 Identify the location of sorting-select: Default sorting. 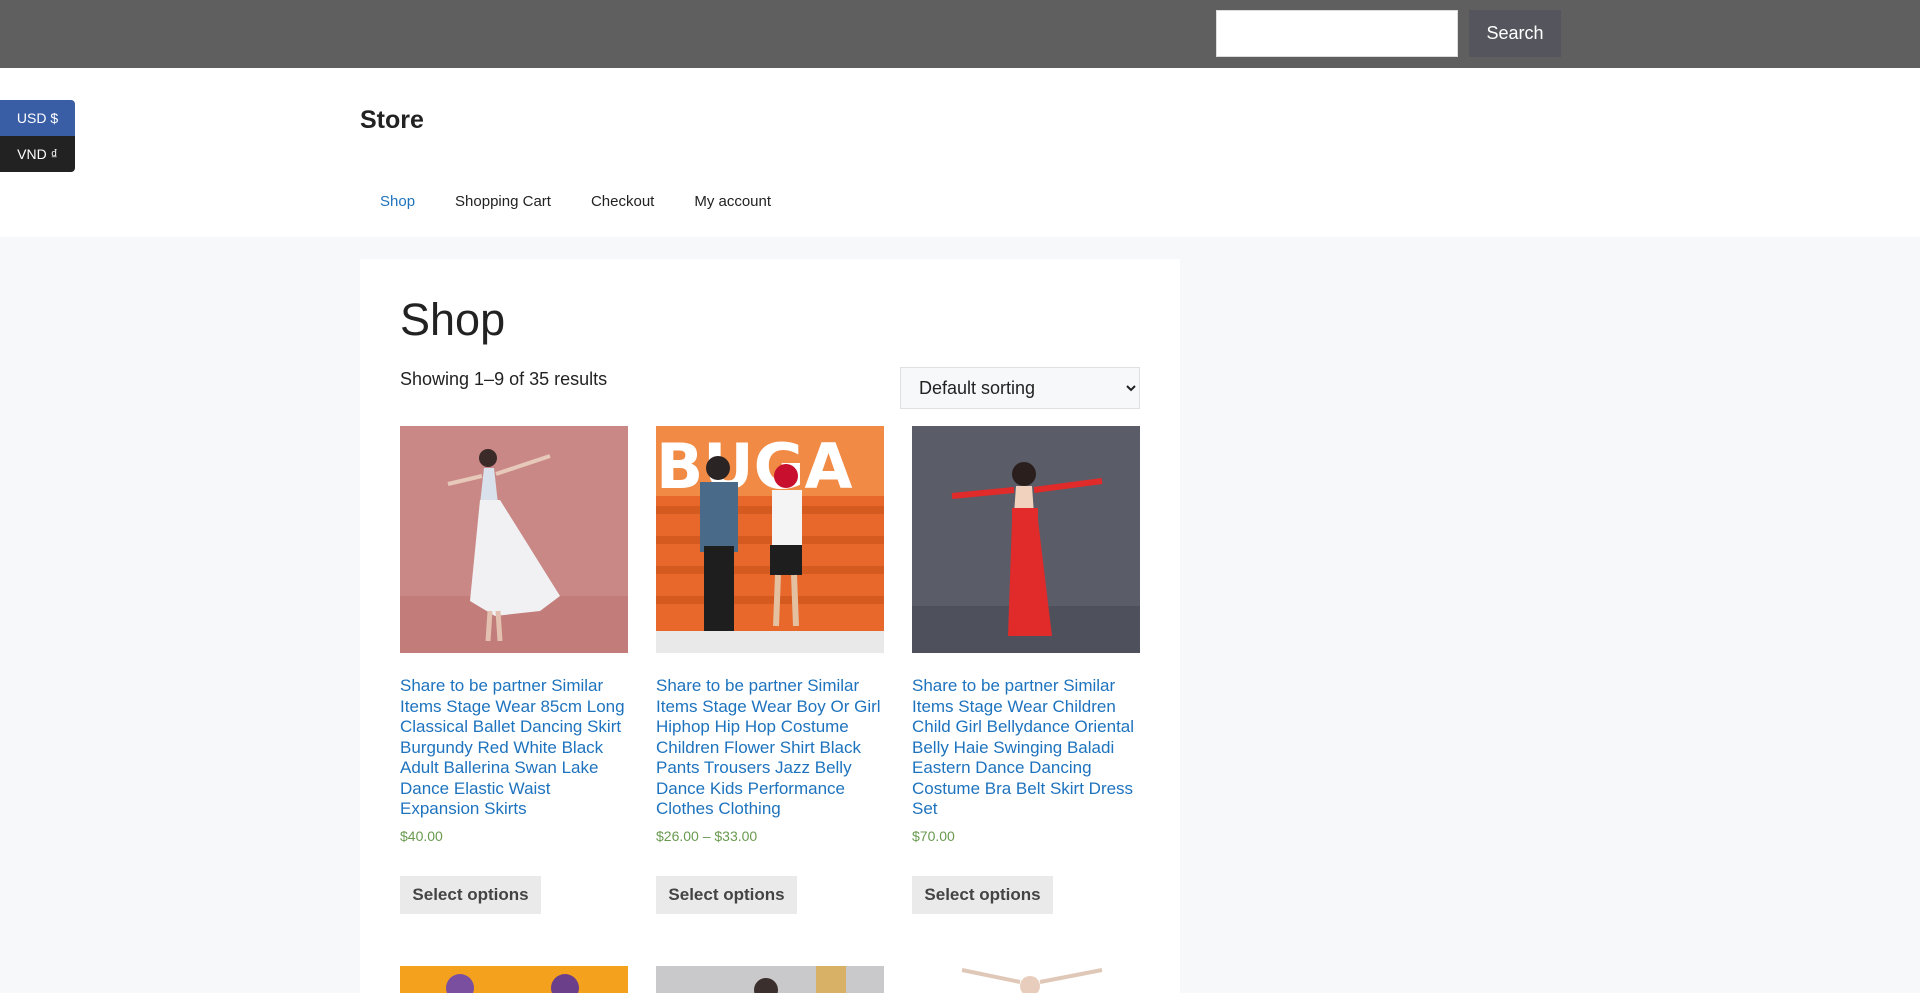
(1020, 388).